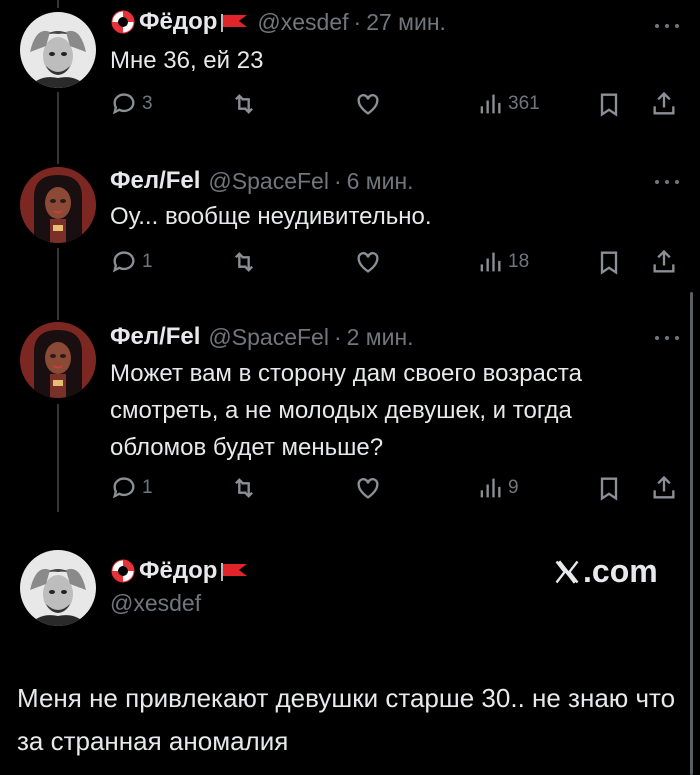 Image resolution: width=700 pixels, height=775 pixels. What do you see at coordinates (395, 263) in the screenshot?
I see `tweet-actions: 1 18` at bounding box center [395, 263].